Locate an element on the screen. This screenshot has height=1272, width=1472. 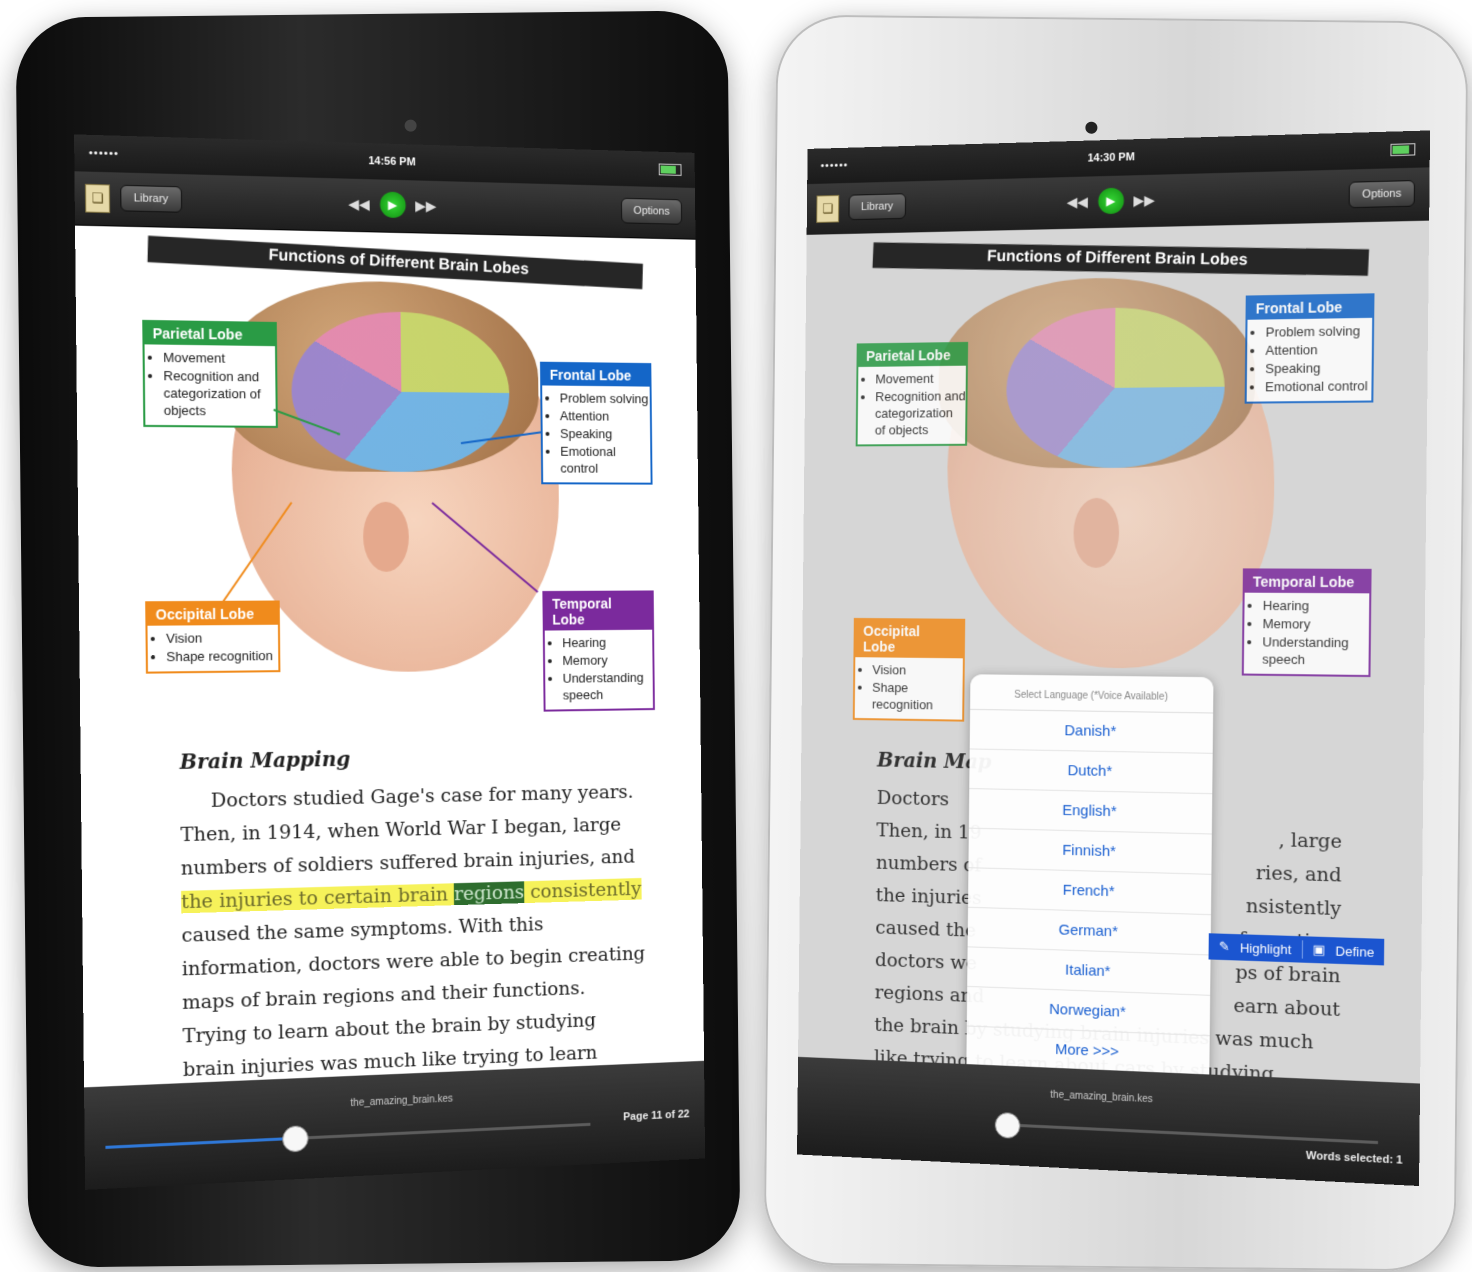
occipital-lobe-box: Occipital Lobe Vision Shape recognition is located at coordinates (909, 669).